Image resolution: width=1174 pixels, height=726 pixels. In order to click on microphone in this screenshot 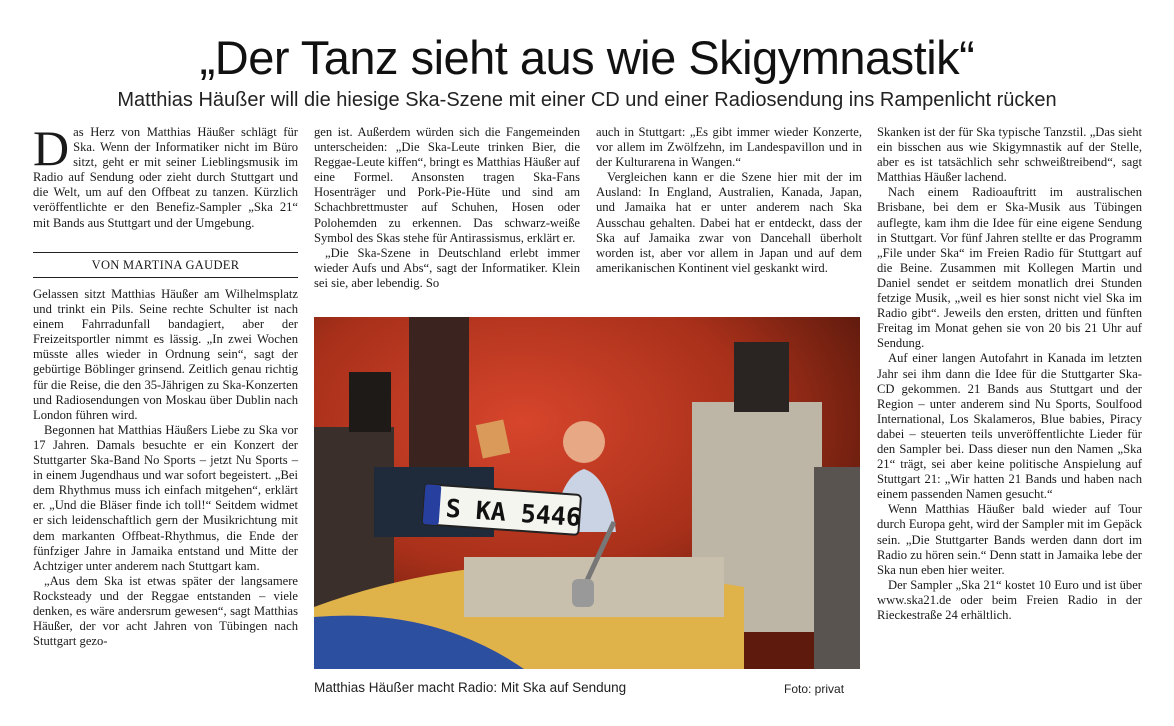, I will do `click(583, 593)`.